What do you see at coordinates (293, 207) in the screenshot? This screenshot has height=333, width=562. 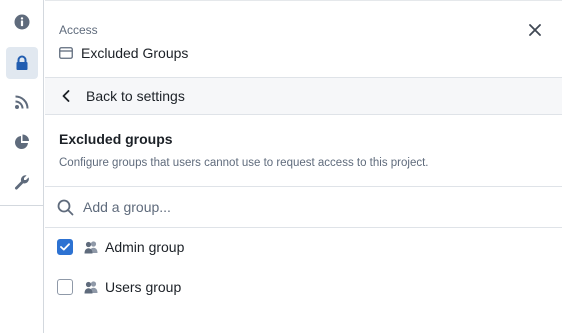 I see `add-group-input` at bounding box center [293, 207].